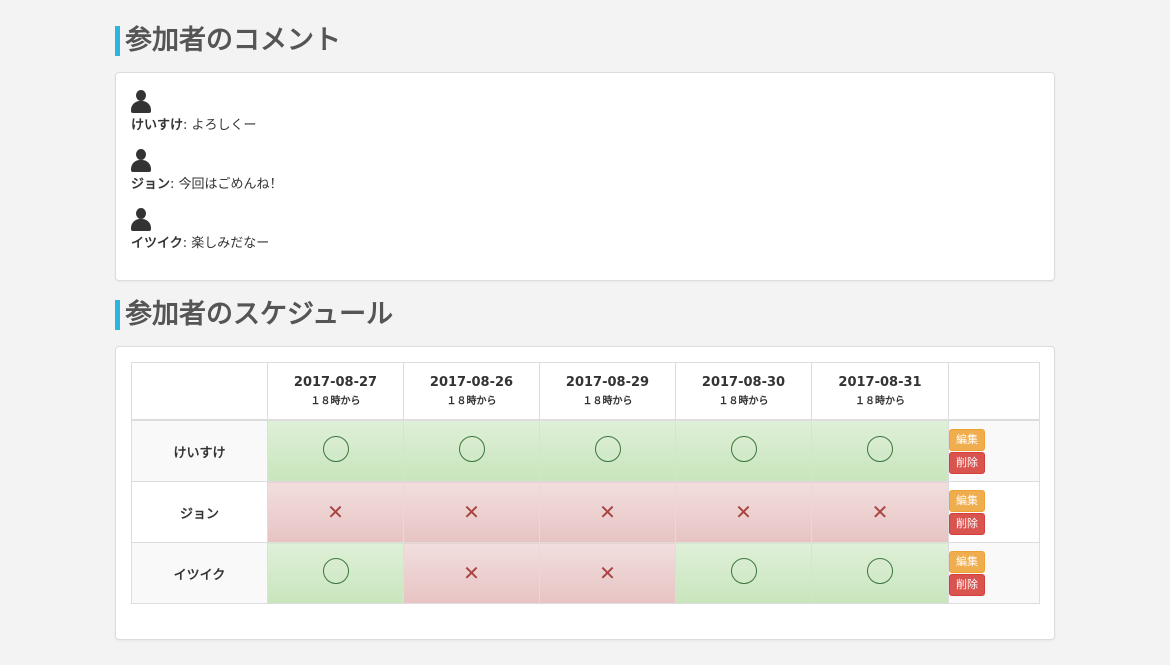 The width and height of the screenshot is (1170, 665). Describe the element at coordinates (194, 112) in the screenshot. I see `comment-item: けいすけ: よろしくー` at that location.